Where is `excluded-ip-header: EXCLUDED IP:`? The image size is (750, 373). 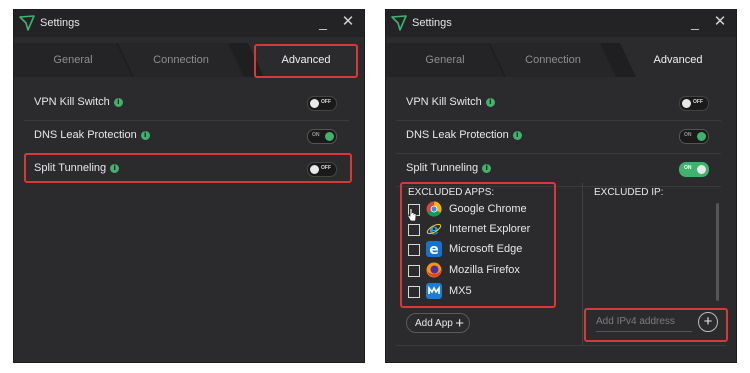 excluded-ip-header: EXCLUDED IP: is located at coordinates (629, 192).